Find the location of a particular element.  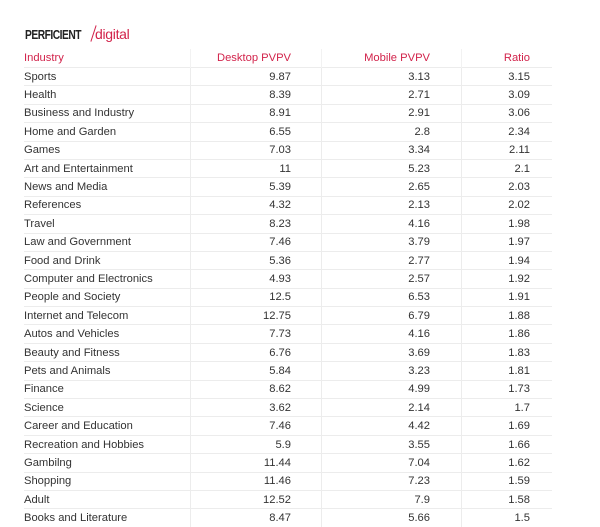

desktop-pvpv-cell: 6.55 is located at coordinates (256, 132).